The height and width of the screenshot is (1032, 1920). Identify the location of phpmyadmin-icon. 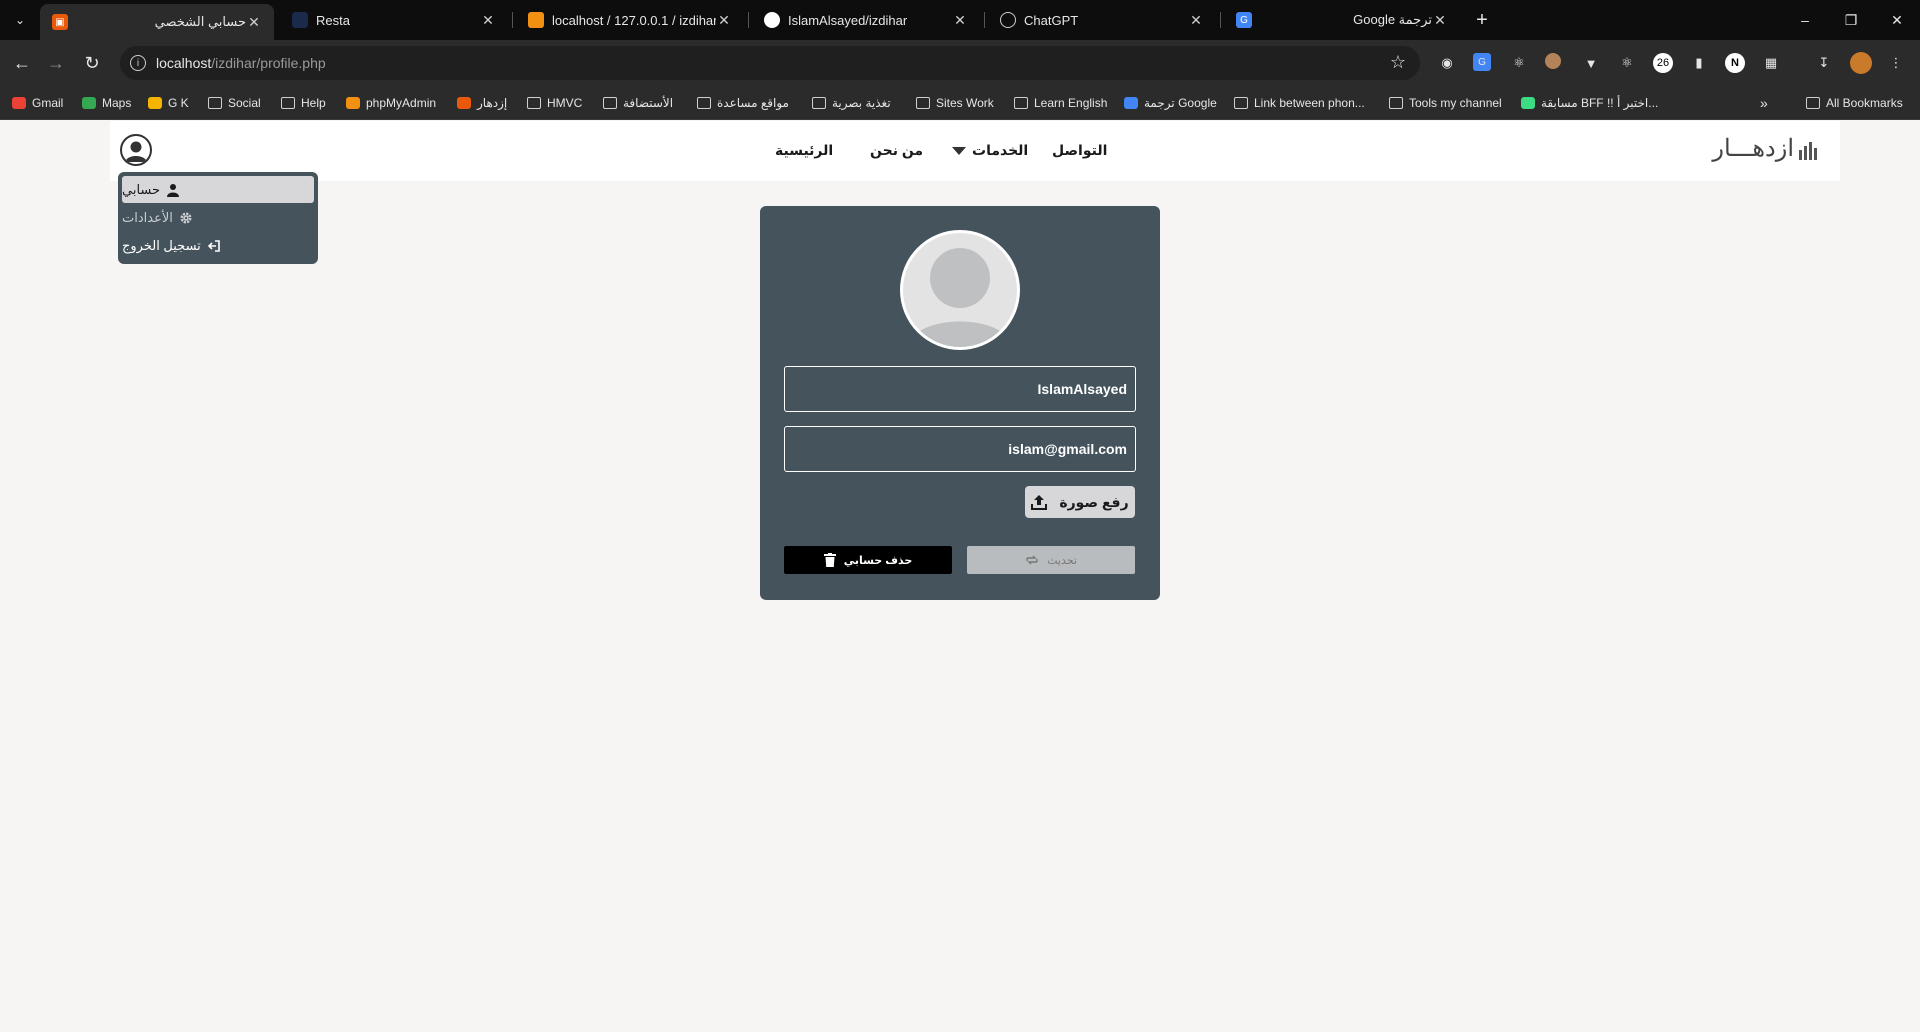
(353, 103).